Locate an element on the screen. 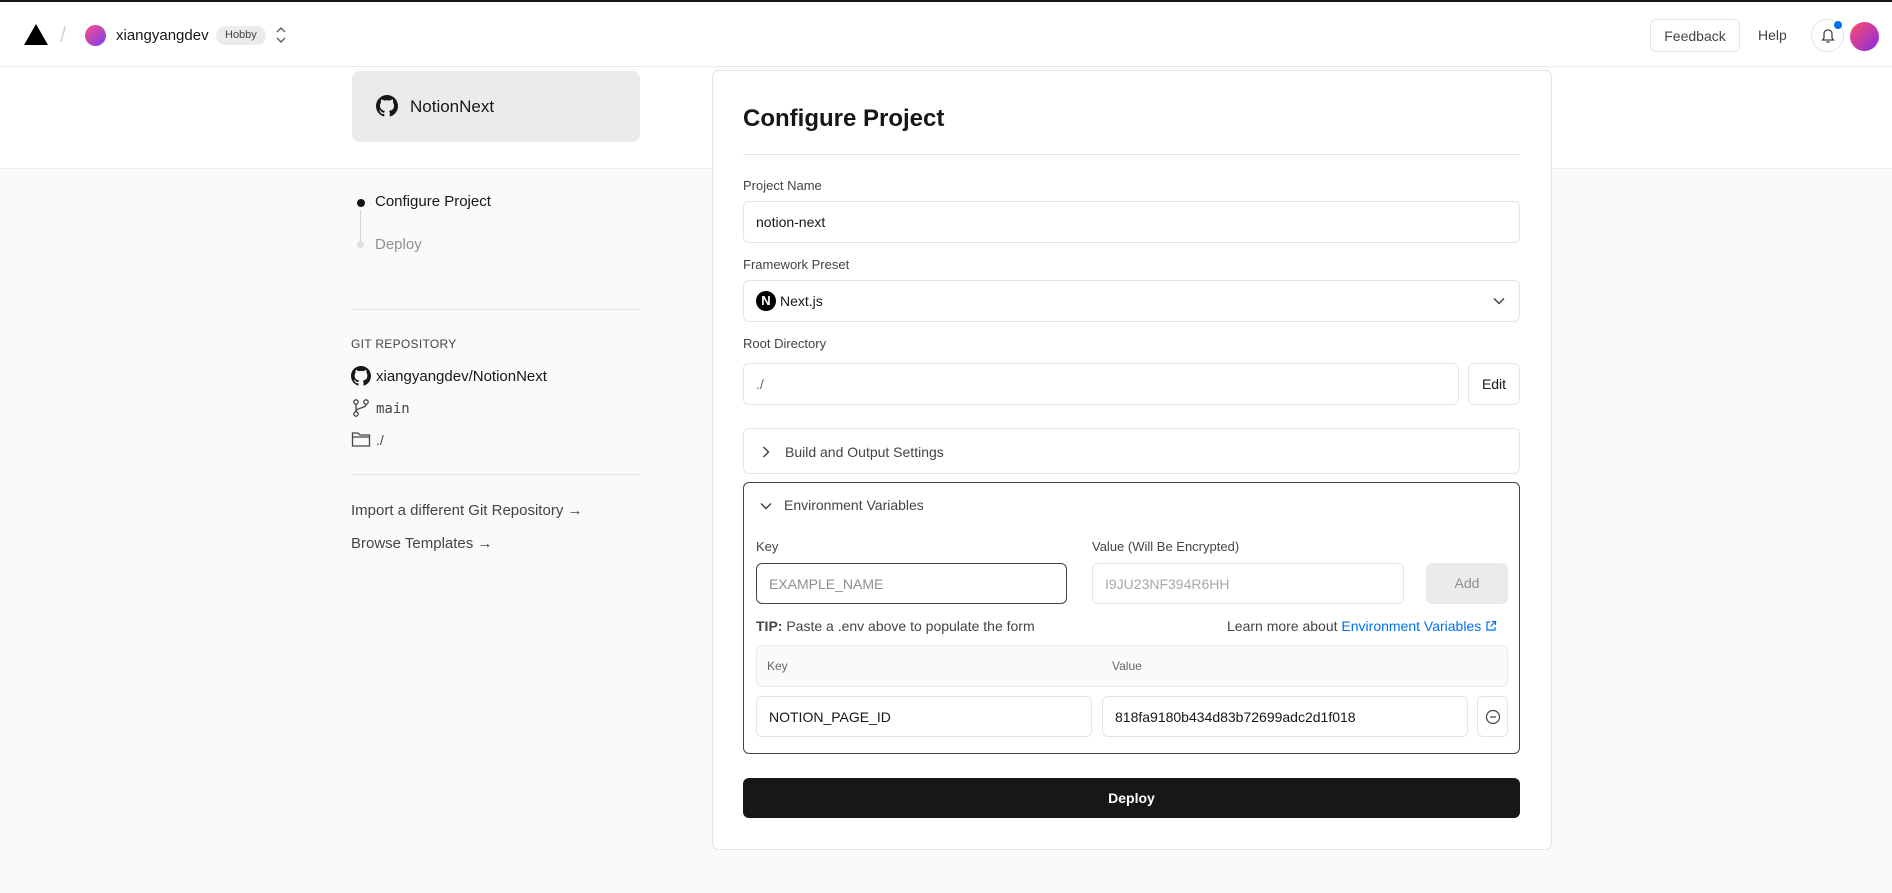 This screenshot has width=1892, height=893. framework-preset-select: N Next.js is located at coordinates (1131, 301).